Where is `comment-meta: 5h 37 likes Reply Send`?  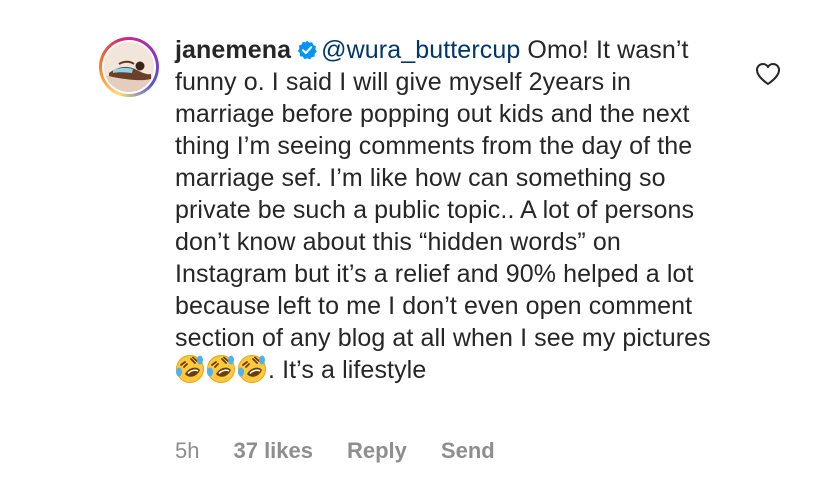
comment-meta: 5h 37 likes Reply Send is located at coordinates (335, 451).